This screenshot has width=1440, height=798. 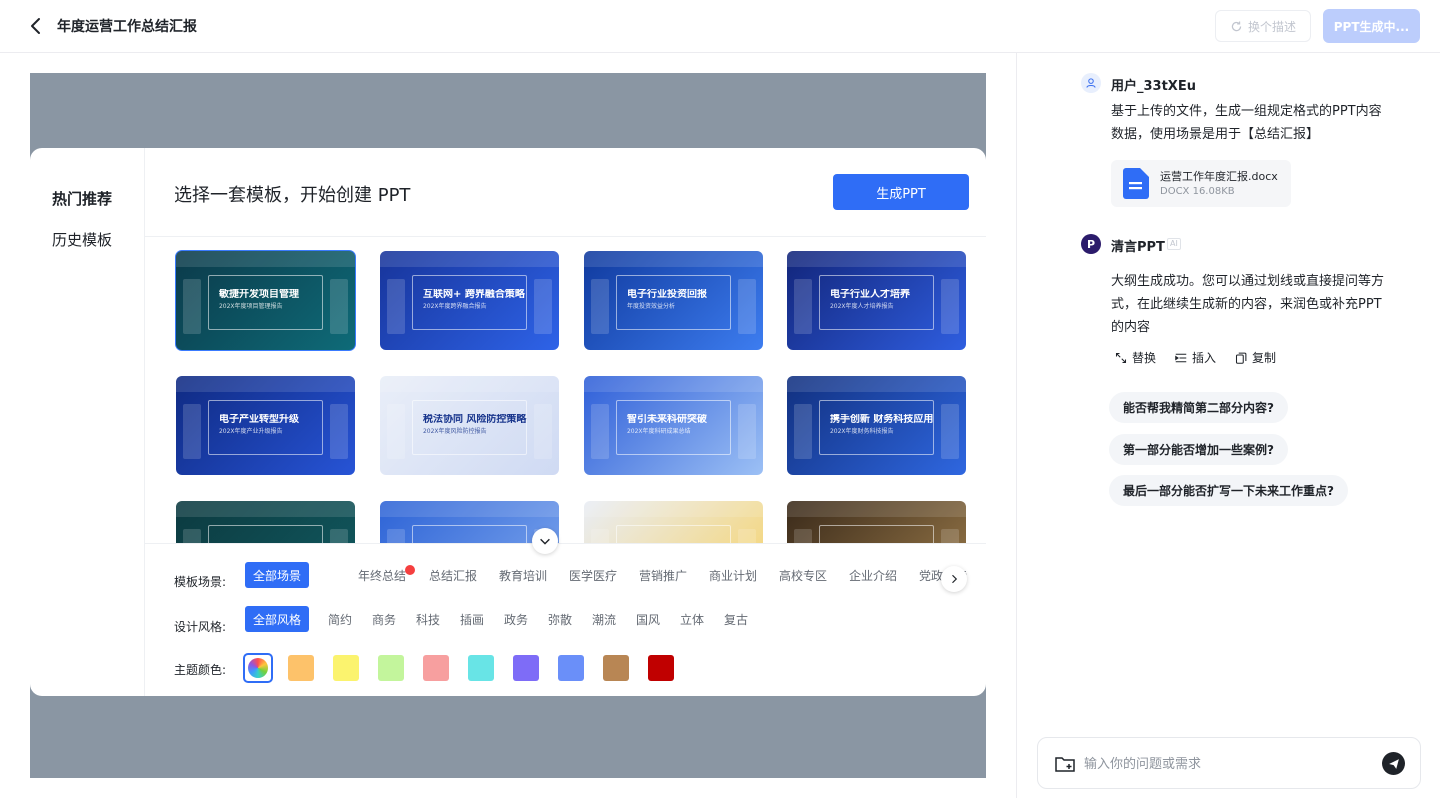 I want to click on send-icon, so click(x=1393, y=763).